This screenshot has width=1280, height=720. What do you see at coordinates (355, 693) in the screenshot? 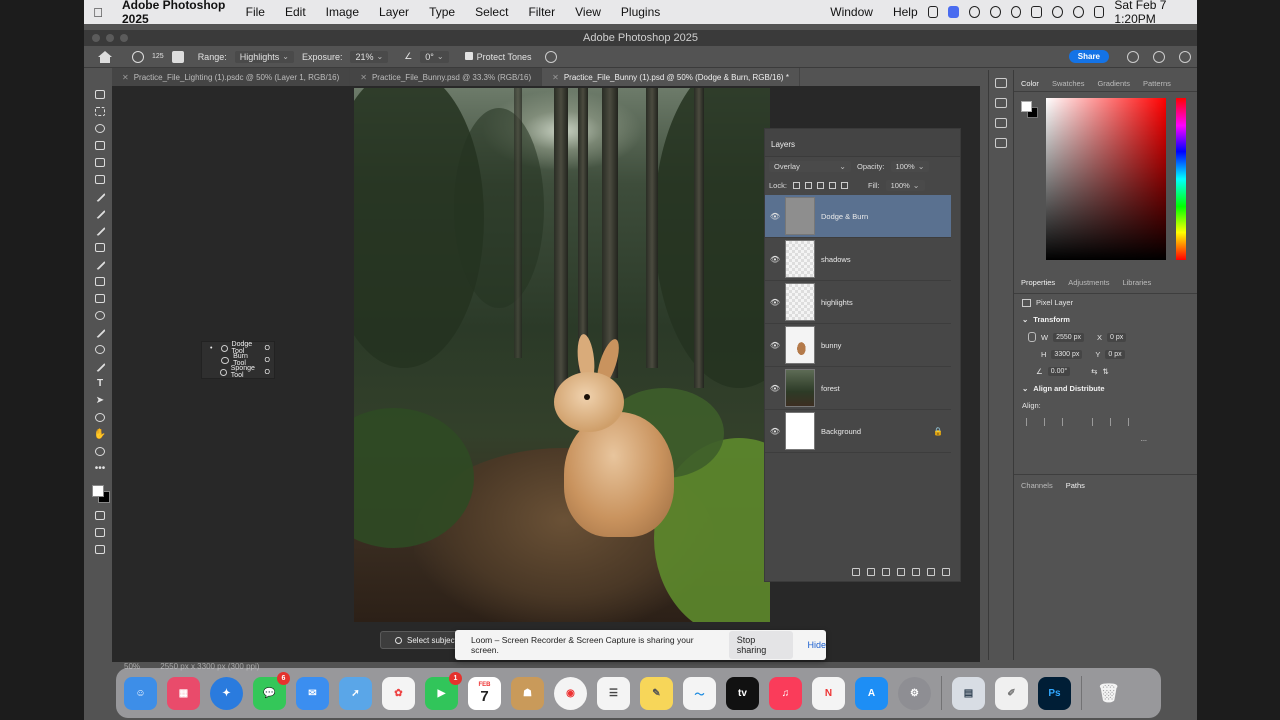
I see `maps-icon: ➚` at bounding box center [355, 693].